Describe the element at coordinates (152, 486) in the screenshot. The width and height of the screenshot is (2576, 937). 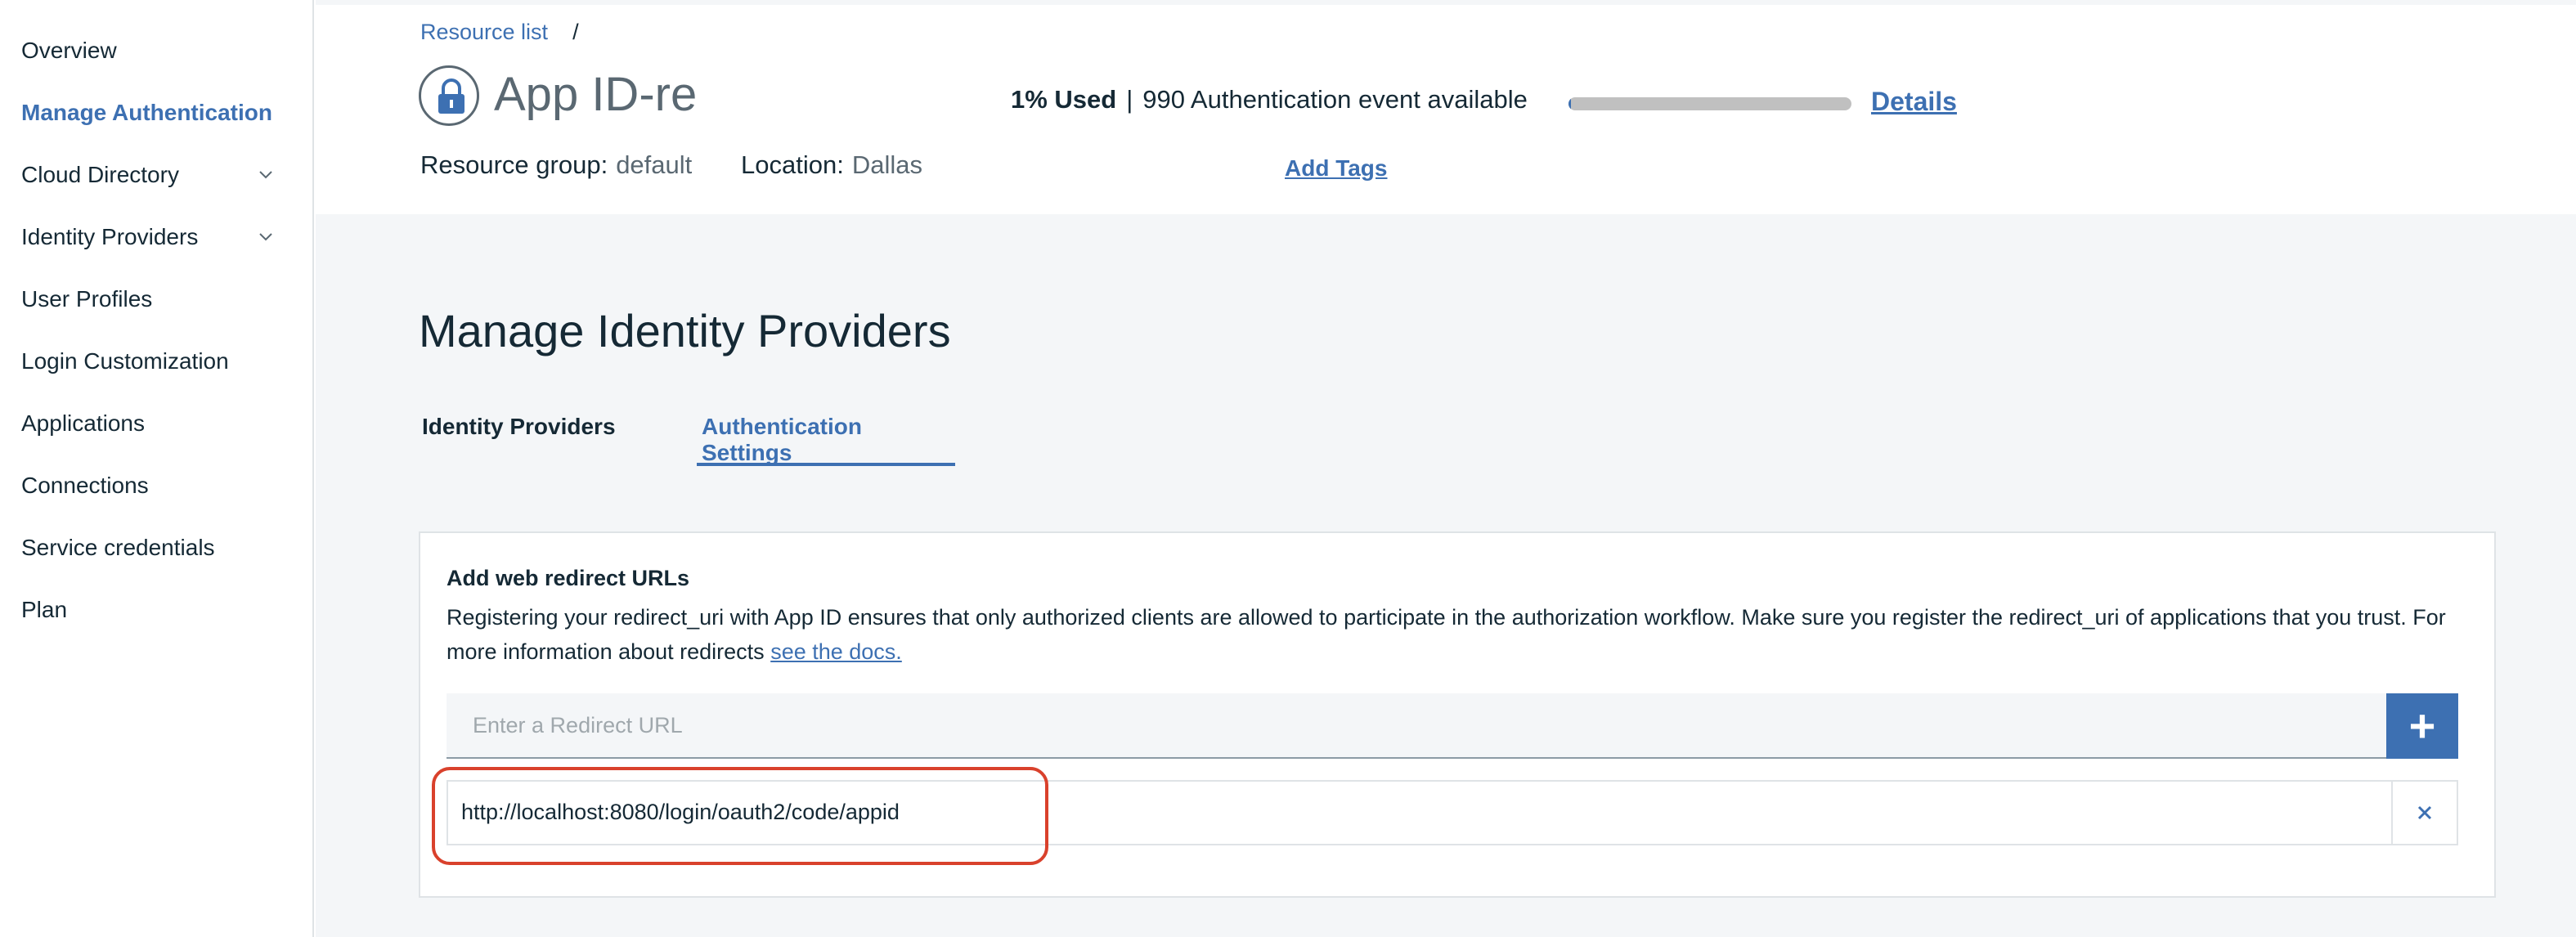
I see `sidebar-item-connections: Connections` at that location.